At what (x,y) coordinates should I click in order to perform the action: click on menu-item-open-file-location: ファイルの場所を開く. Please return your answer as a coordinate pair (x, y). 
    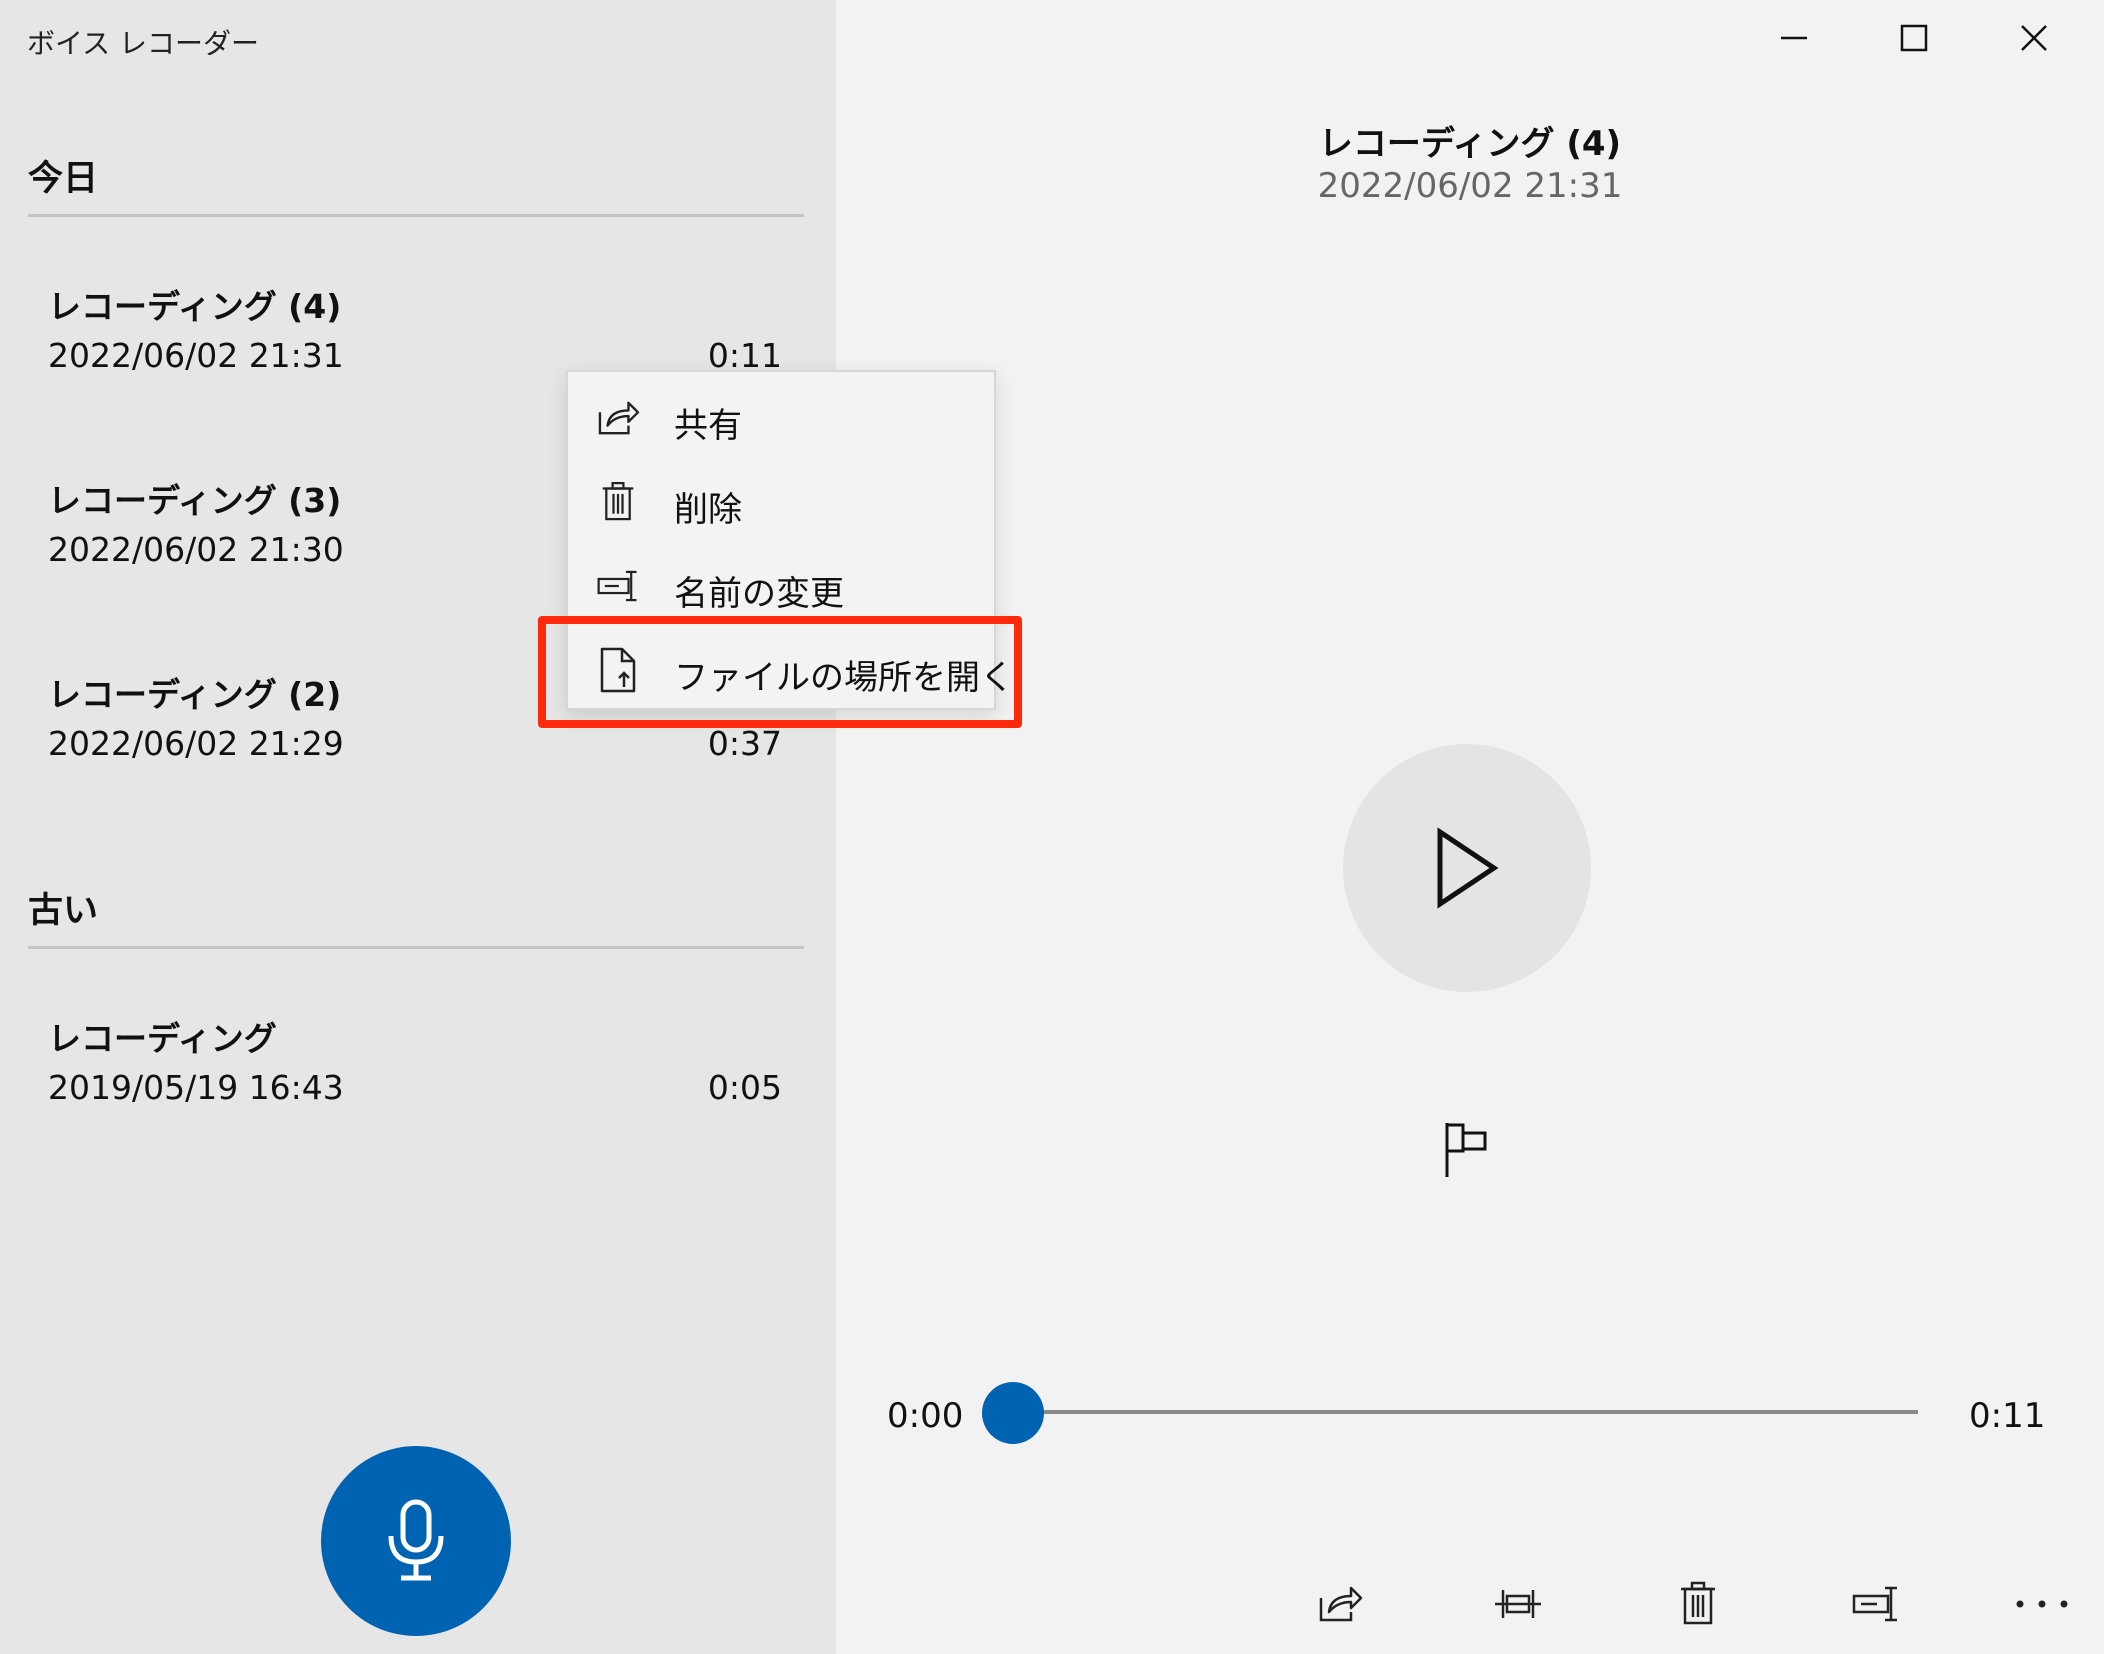
    Looking at the image, I should click on (791, 670).